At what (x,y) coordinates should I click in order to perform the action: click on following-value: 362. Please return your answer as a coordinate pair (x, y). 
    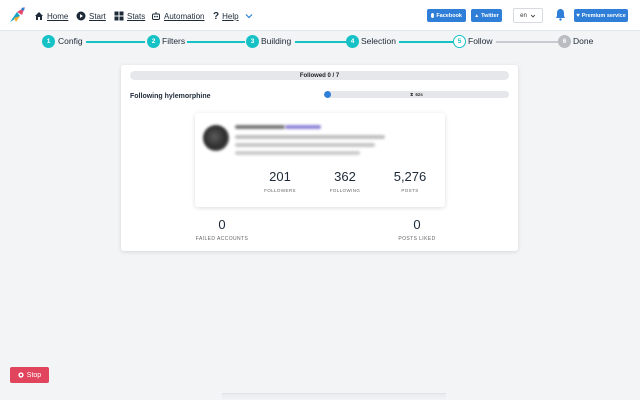
    Looking at the image, I should click on (345, 176).